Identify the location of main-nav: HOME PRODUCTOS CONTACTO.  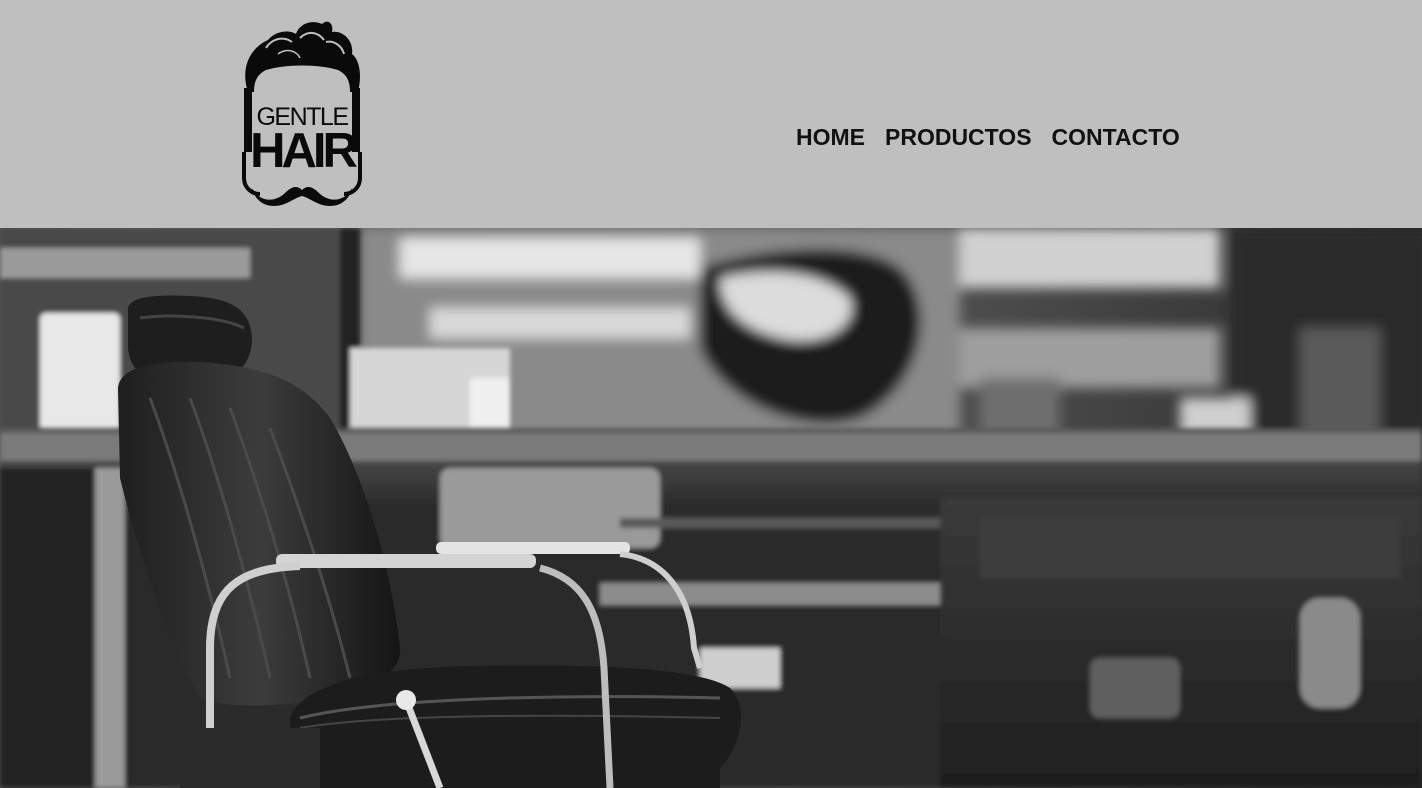
(988, 137).